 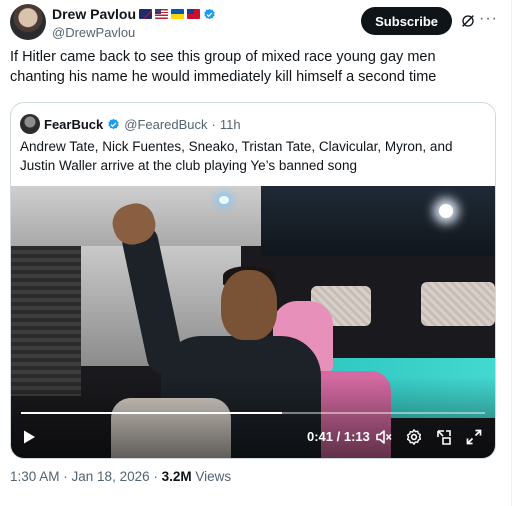 What do you see at coordinates (356, 436) in the screenshot?
I see `video-duration: 1:13` at bounding box center [356, 436].